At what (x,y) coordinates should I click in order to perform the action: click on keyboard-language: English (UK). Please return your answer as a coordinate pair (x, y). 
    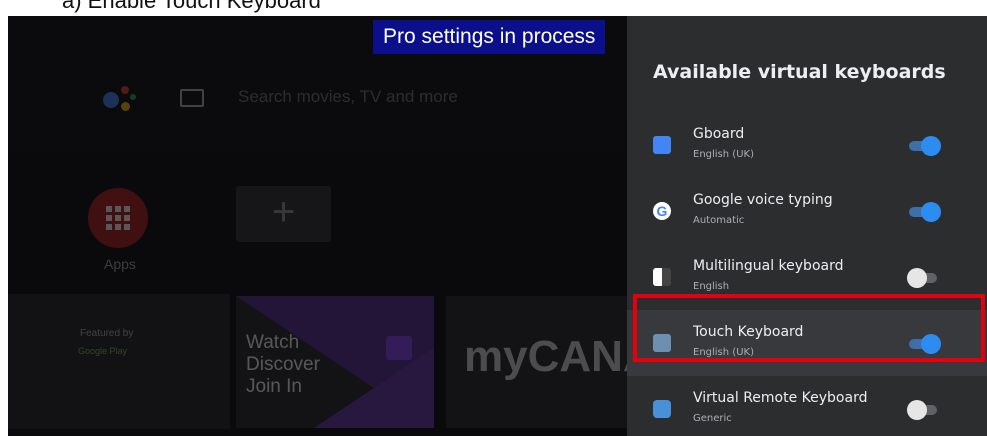
    Looking at the image, I should click on (723, 154).